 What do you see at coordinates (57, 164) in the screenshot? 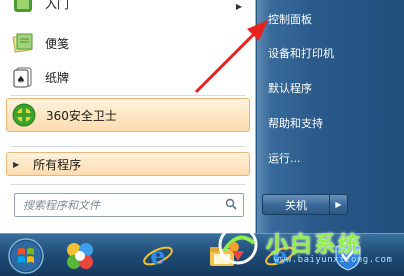
I see `all-programs-label: 所有程序` at bounding box center [57, 164].